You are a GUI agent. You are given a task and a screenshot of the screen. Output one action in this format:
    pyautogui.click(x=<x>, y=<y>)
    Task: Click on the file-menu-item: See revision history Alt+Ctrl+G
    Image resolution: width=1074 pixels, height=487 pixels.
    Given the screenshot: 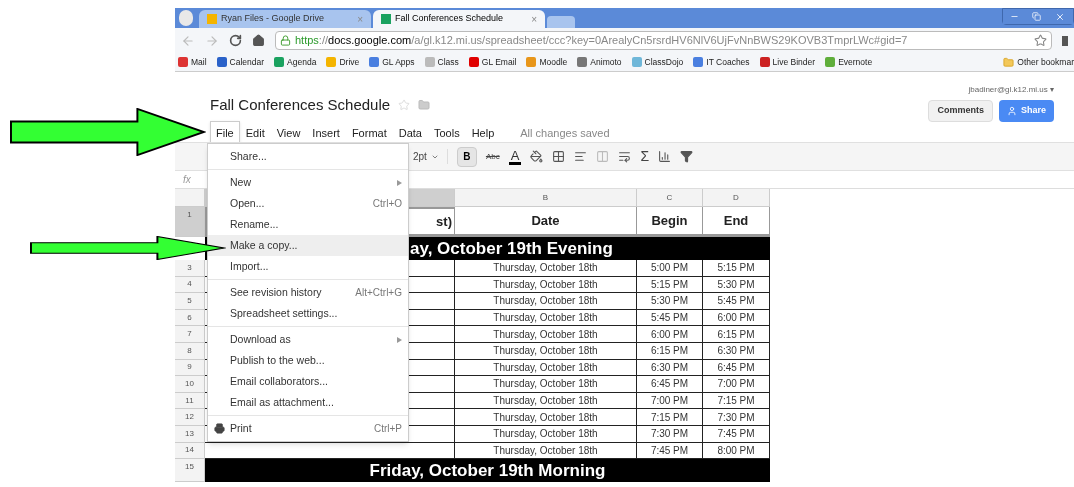 What is the action you would take?
    pyautogui.click(x=308, y=292)
    